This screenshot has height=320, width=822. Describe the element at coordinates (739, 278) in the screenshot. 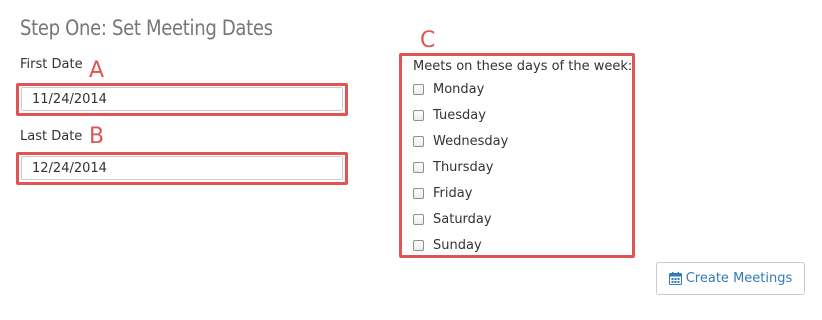

I see `create-meetings-label: Create Meetings` at that location.